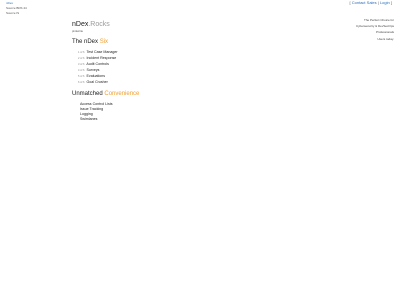  I want to click on six-heading: The nDex Six, so click(187, 42).